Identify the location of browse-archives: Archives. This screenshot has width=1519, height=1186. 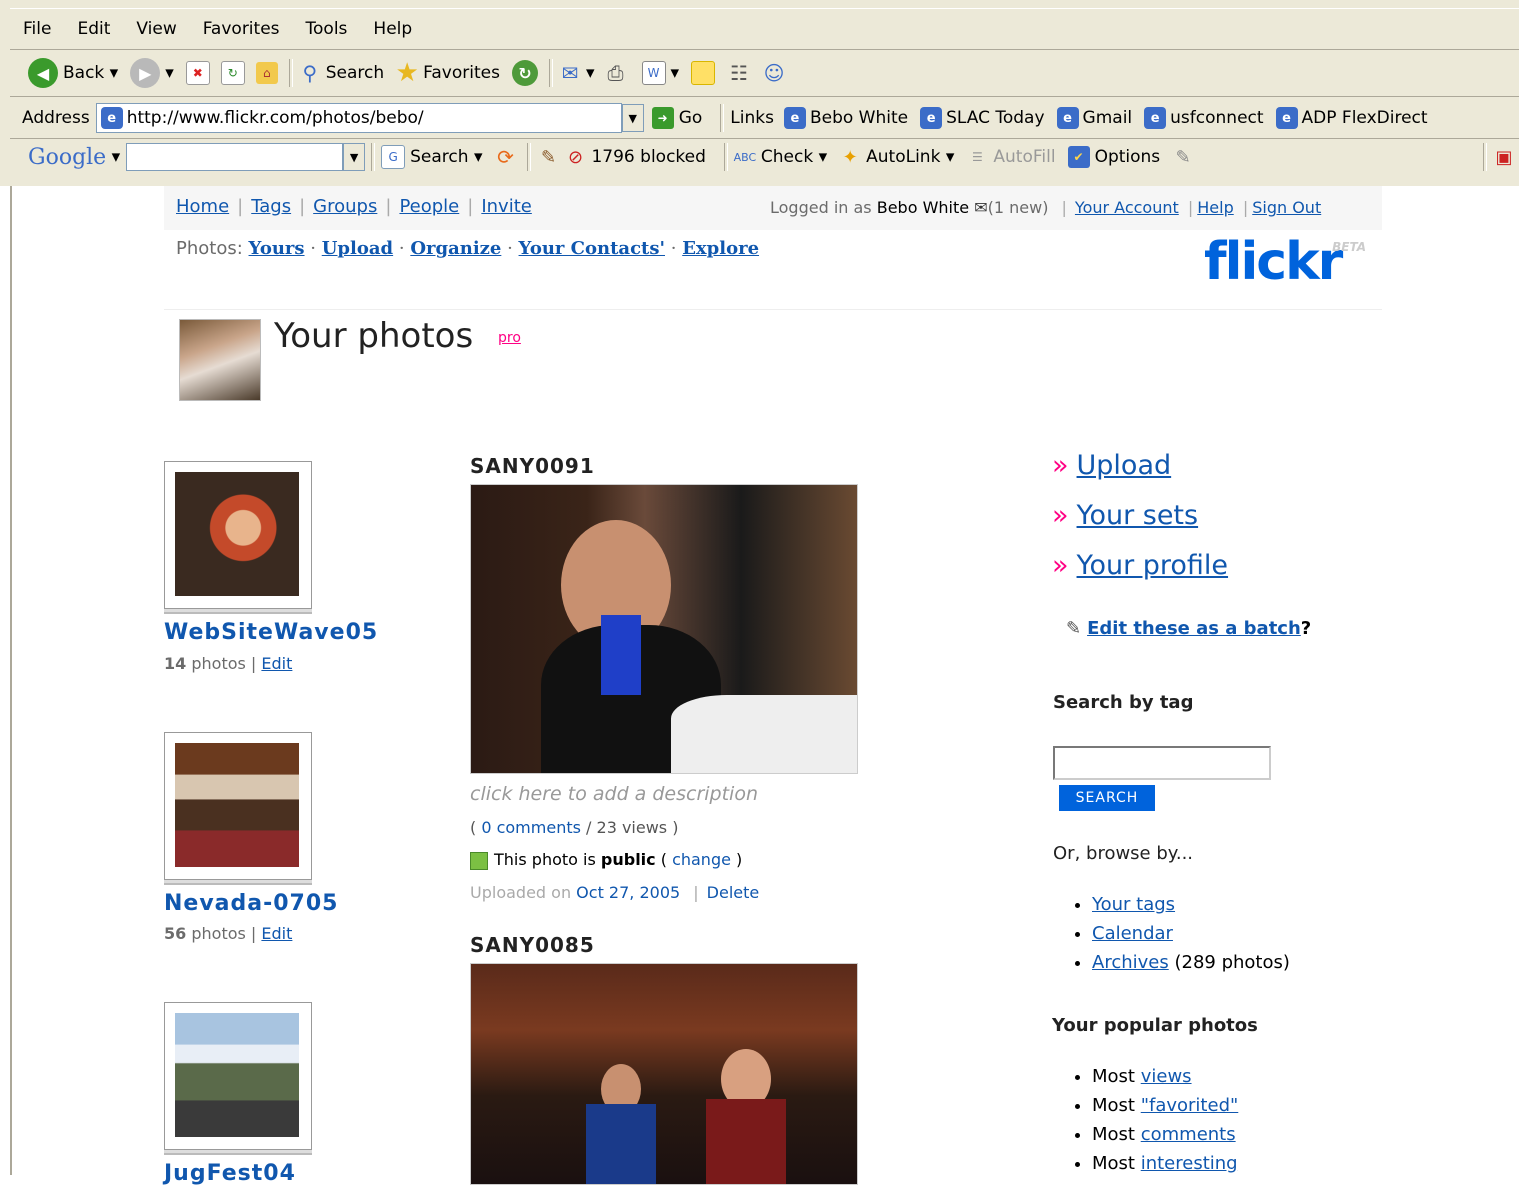
(1130, 962).